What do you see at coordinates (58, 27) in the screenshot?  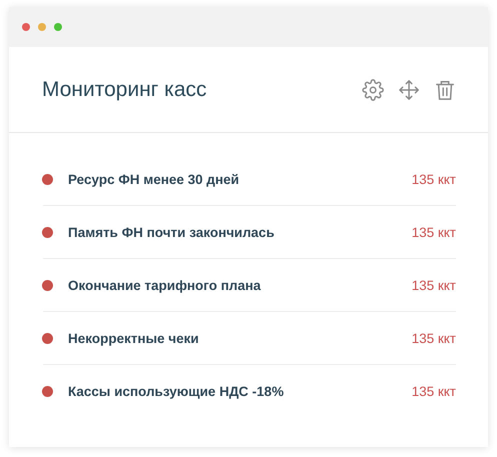 I see `maximize-control` at bounding box center [58, 27].